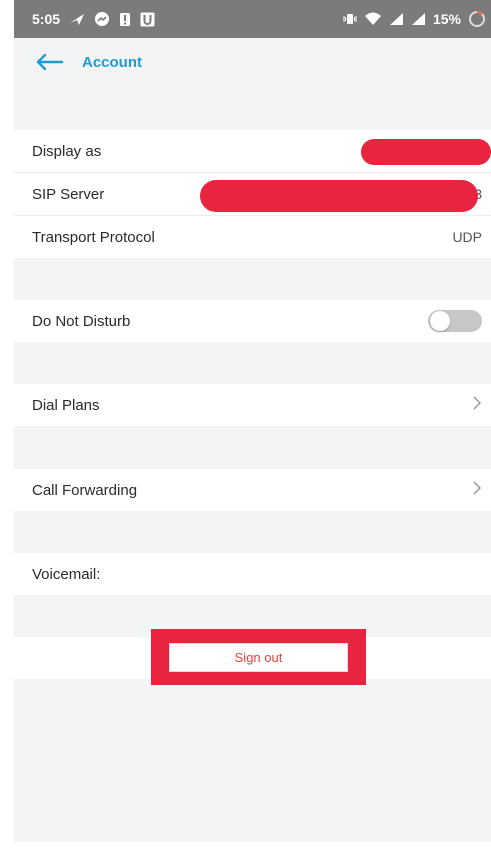 This screenshot has height=851, width=491. I want to click on do-not-disturb-toggle, so click(455, 321).